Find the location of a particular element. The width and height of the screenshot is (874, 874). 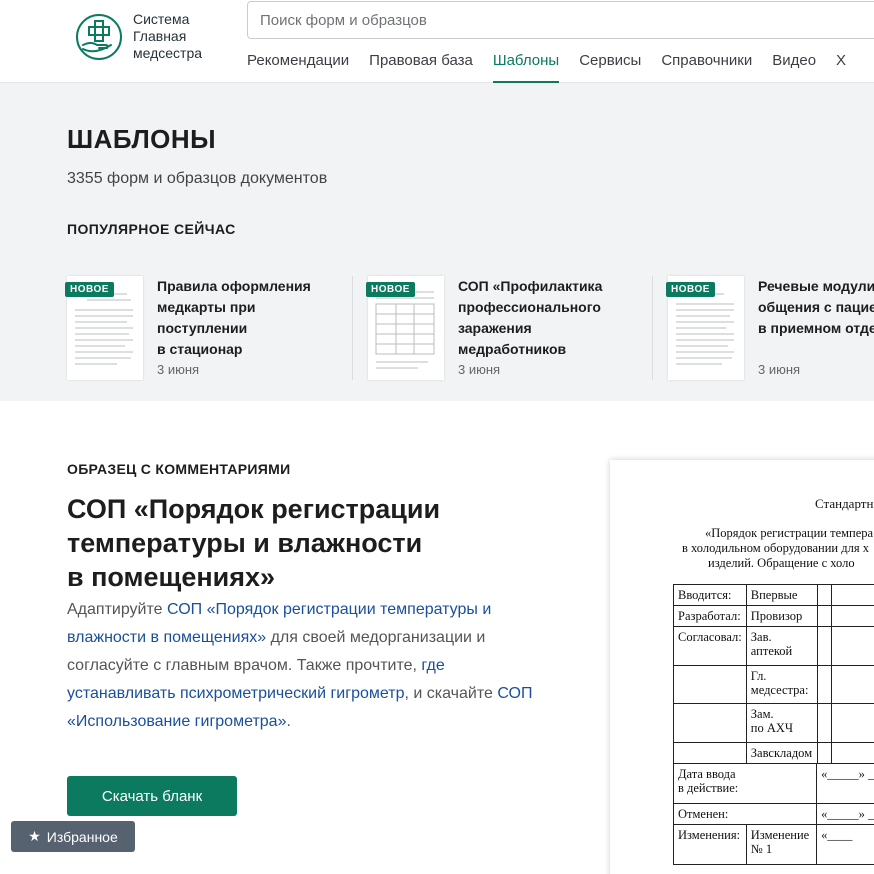

doc-cell: «____ is located at coordinates (845, 844).